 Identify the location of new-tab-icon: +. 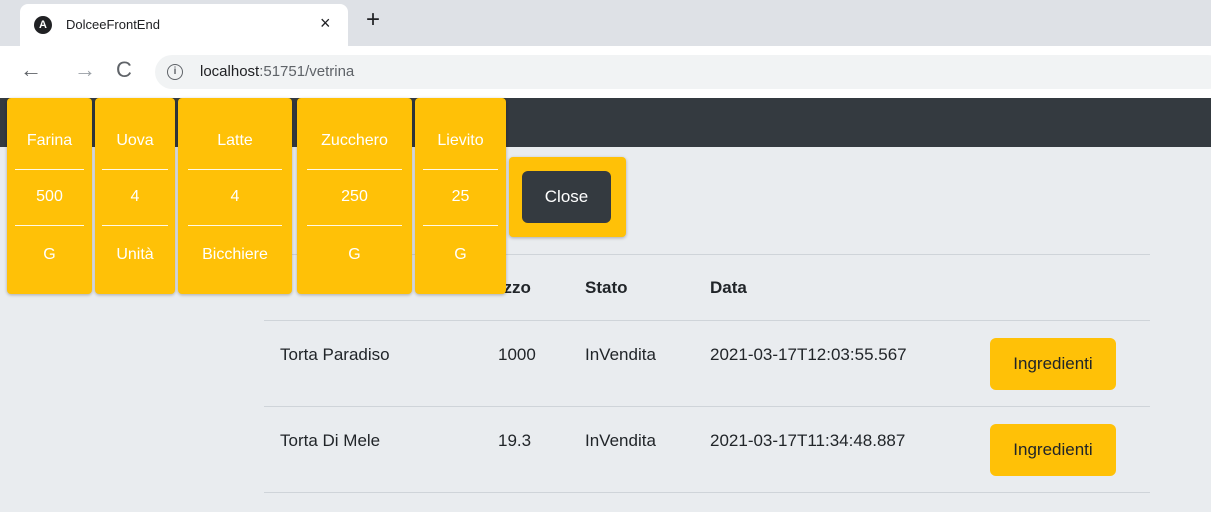
(373, 20).